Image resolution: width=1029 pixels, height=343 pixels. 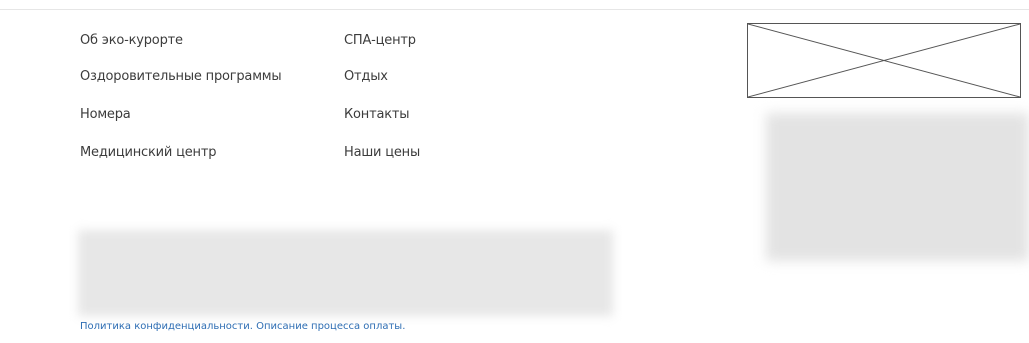 What do you see at coordinates (166, 326) in the screenshot?
I see `privacy-policy-link: Политика конфиденциальности.` at bounding box center [166, 326].